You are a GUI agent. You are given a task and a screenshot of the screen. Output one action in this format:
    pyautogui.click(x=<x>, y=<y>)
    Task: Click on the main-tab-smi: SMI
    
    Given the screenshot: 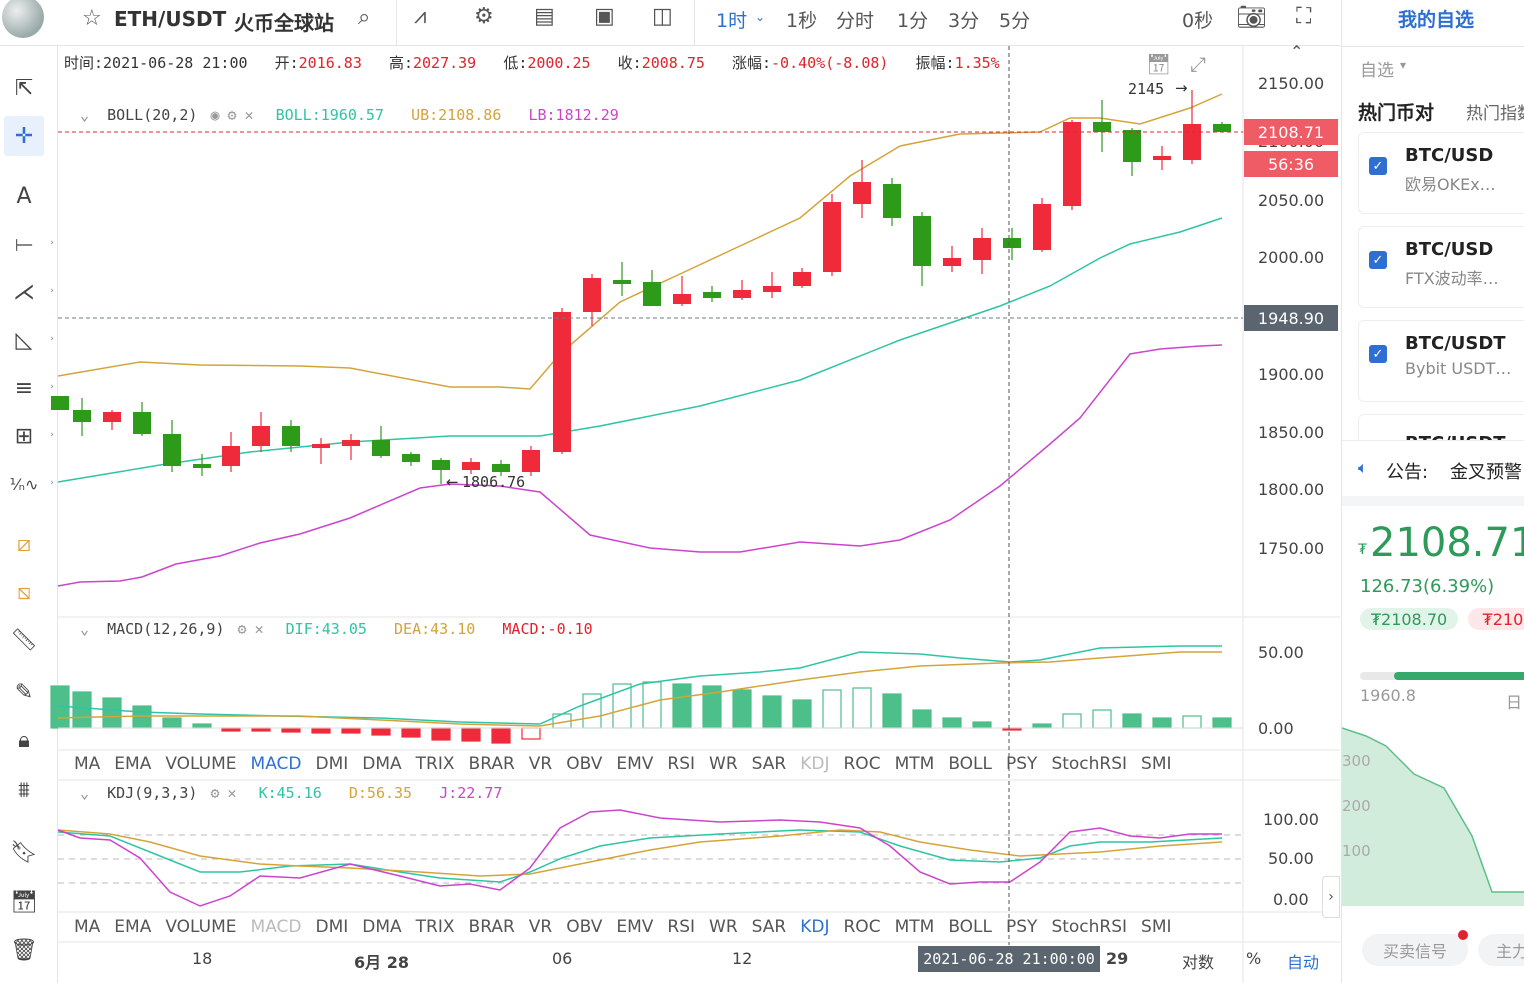 What is the action you would take?
    pyautogui.click(x=1156, y=769)
    